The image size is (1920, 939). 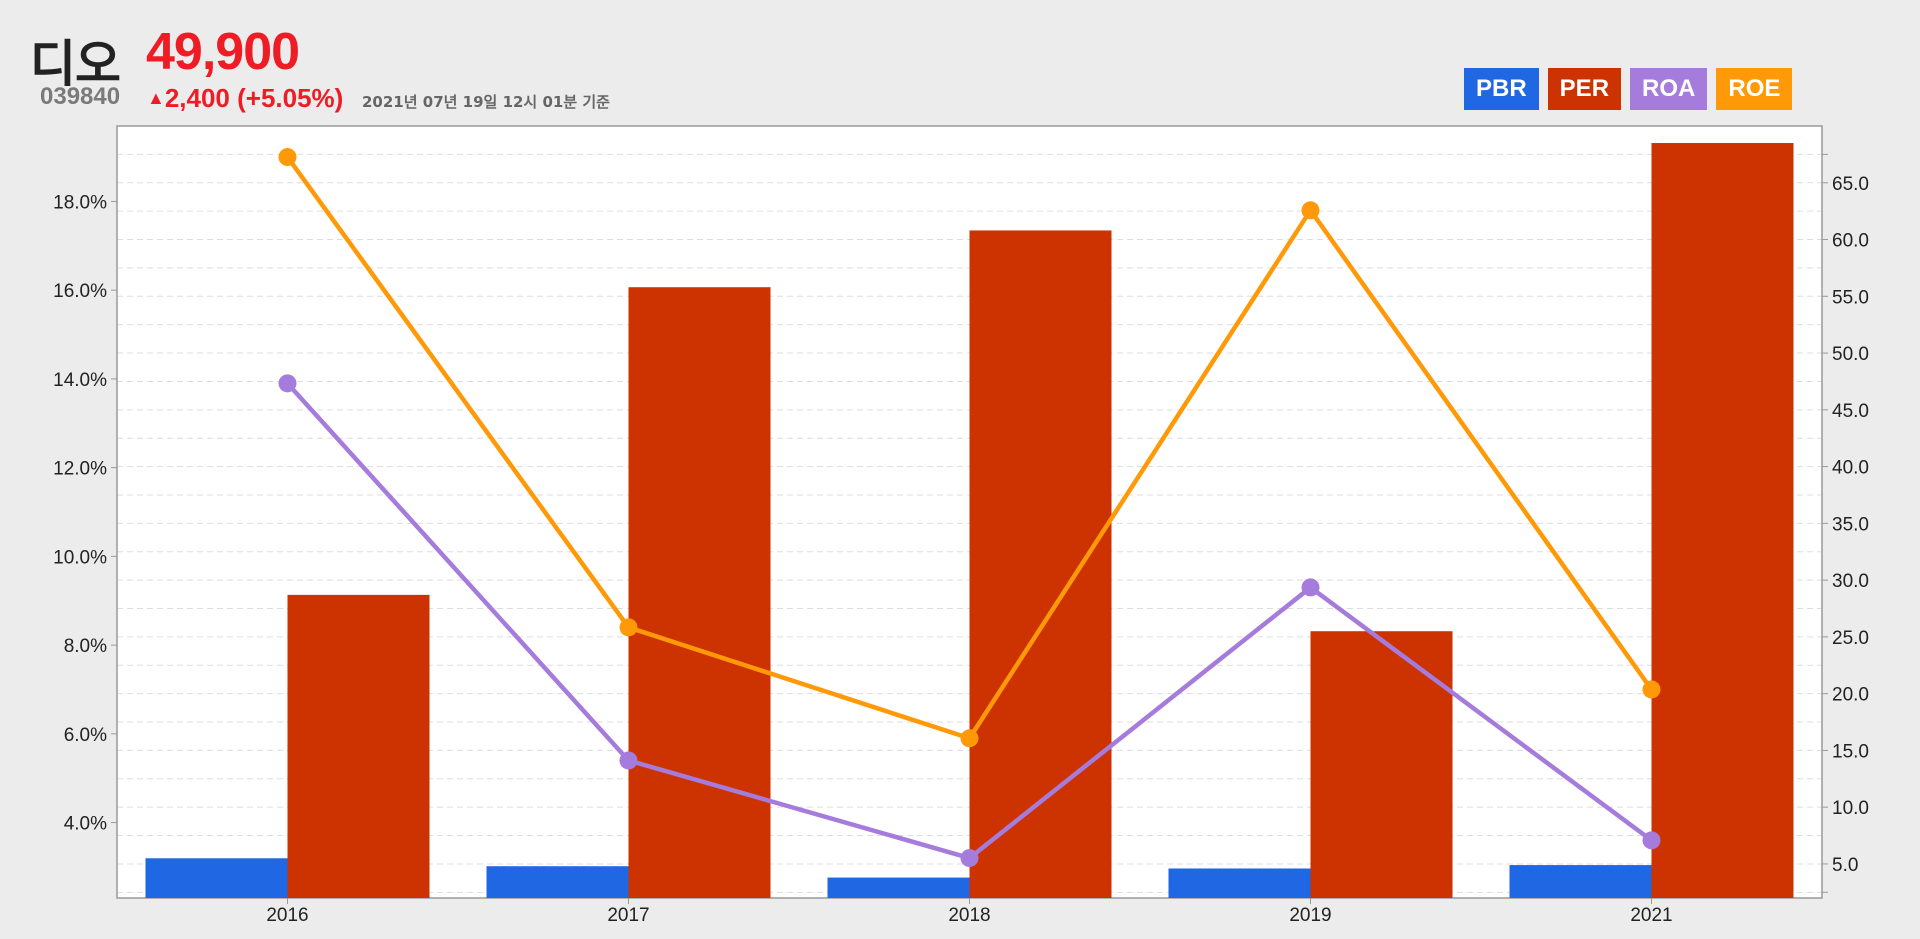 I want to click on point-roe-2019, so click(x=1310, y=210).